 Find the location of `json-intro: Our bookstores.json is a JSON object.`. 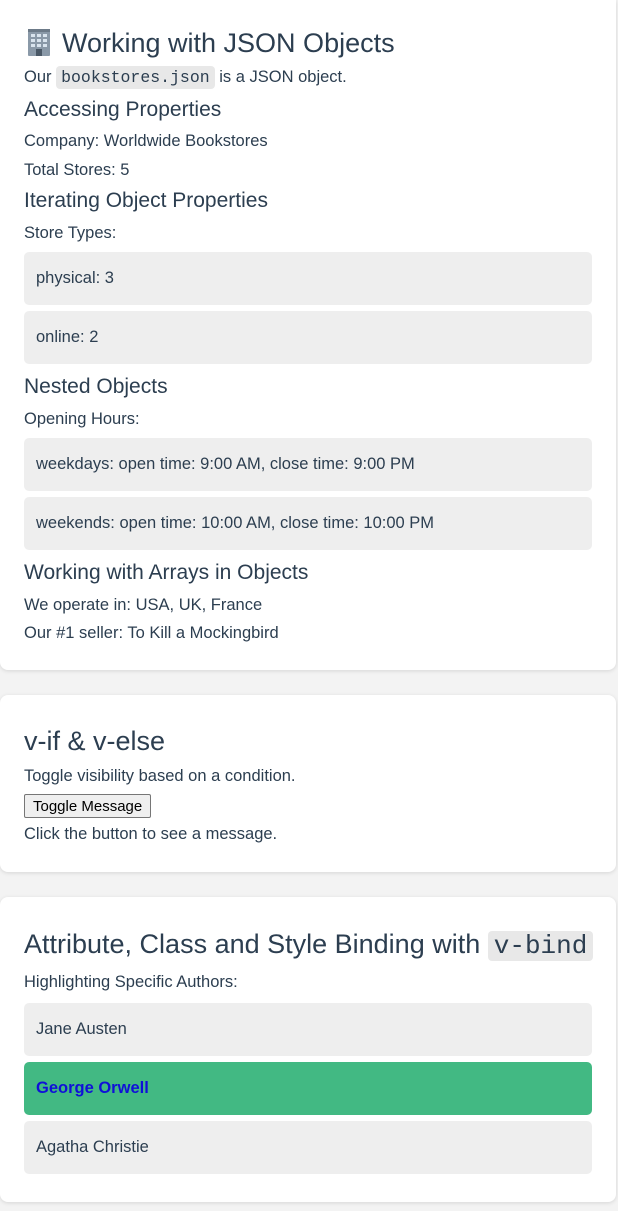

json-intro: Our bookstores.json is a JSON object. is located at coordinates (185, 77).